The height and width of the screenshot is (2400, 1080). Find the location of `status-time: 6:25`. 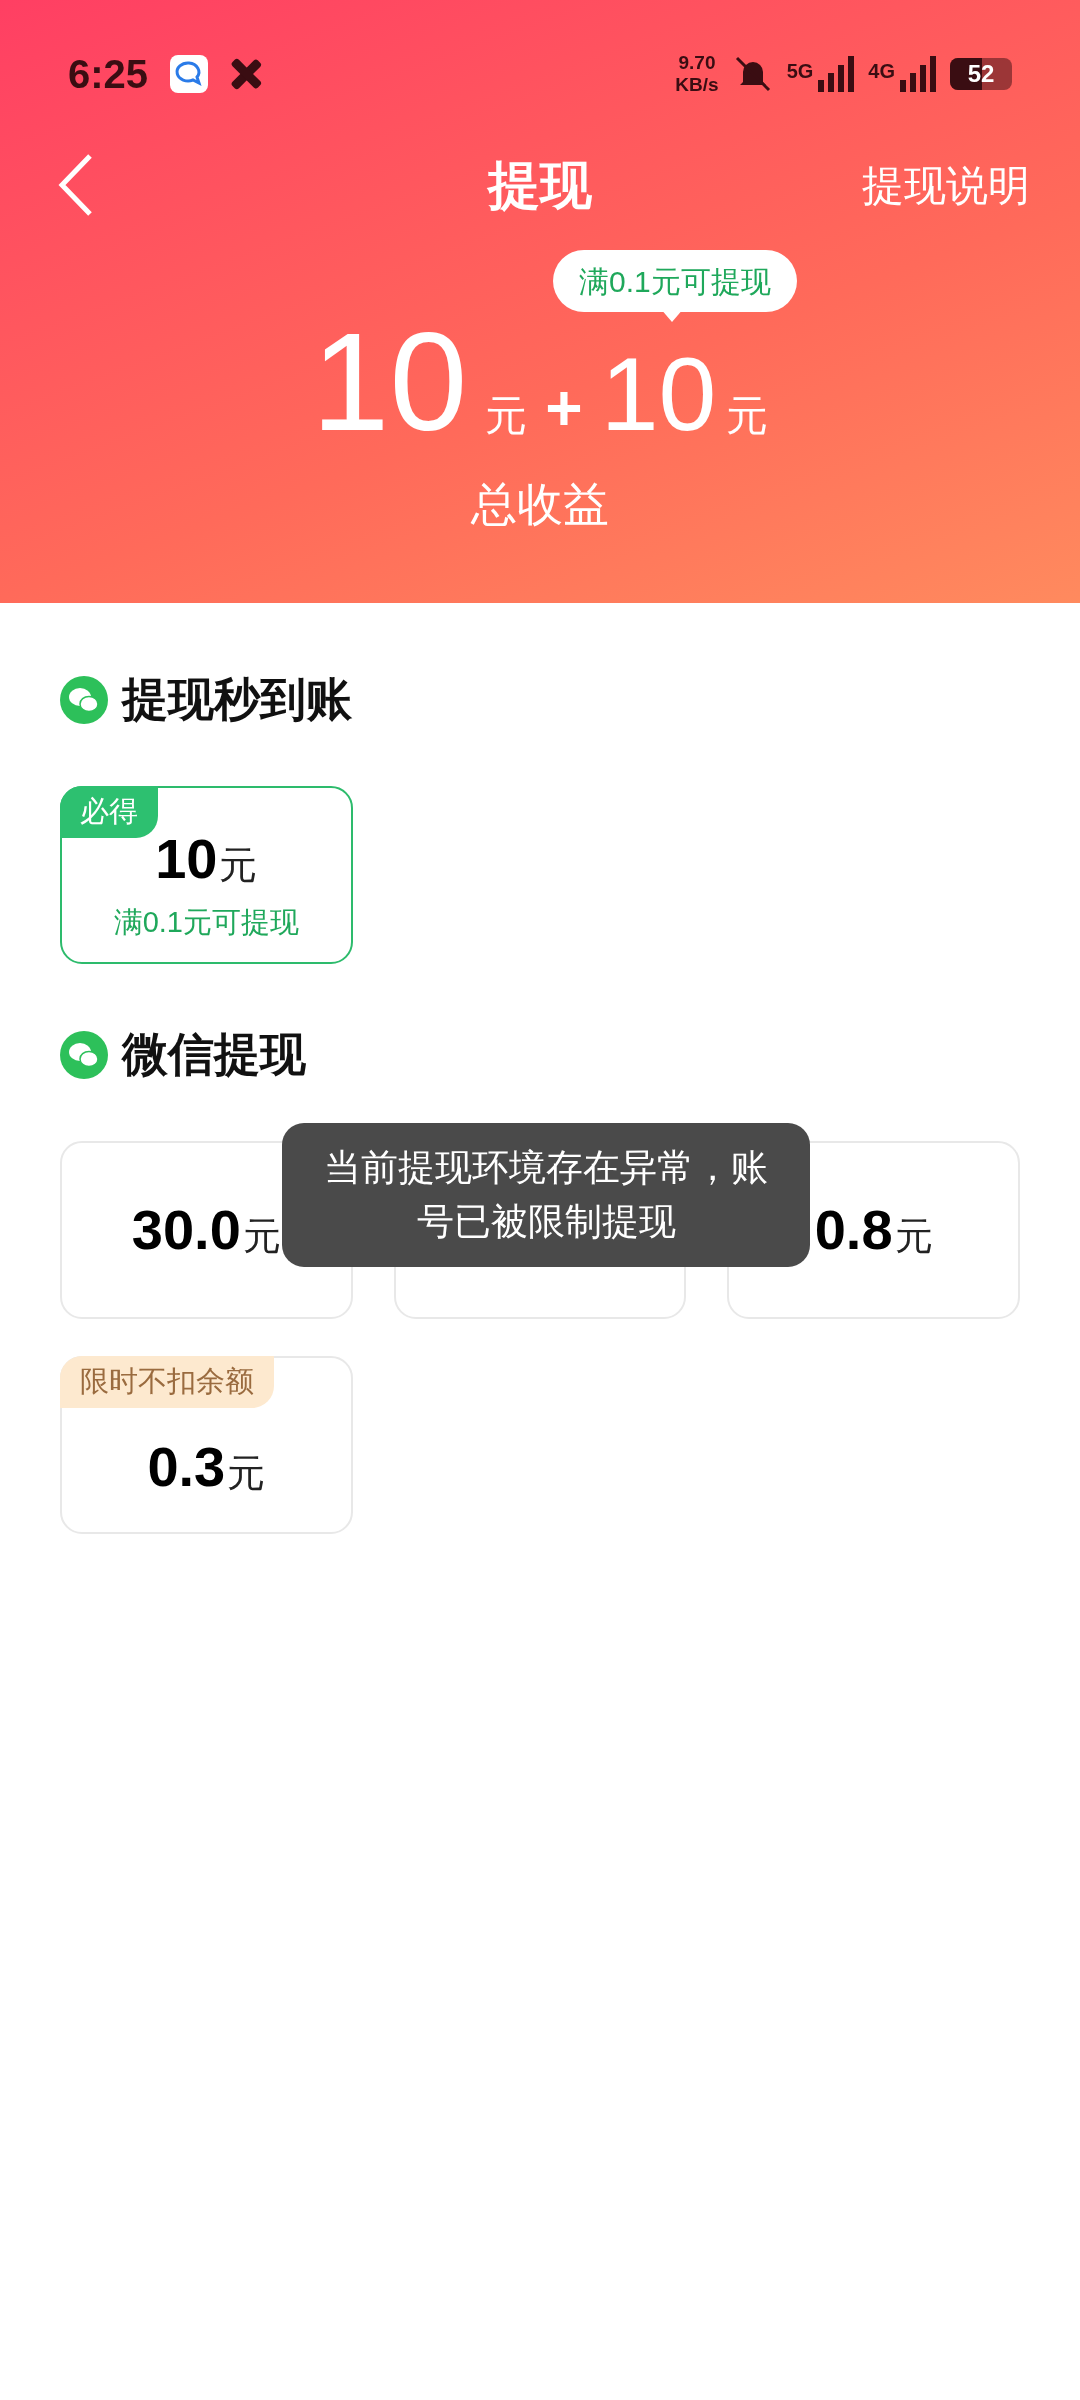

status-time: 6:25 is located at coordinates (108, 74).